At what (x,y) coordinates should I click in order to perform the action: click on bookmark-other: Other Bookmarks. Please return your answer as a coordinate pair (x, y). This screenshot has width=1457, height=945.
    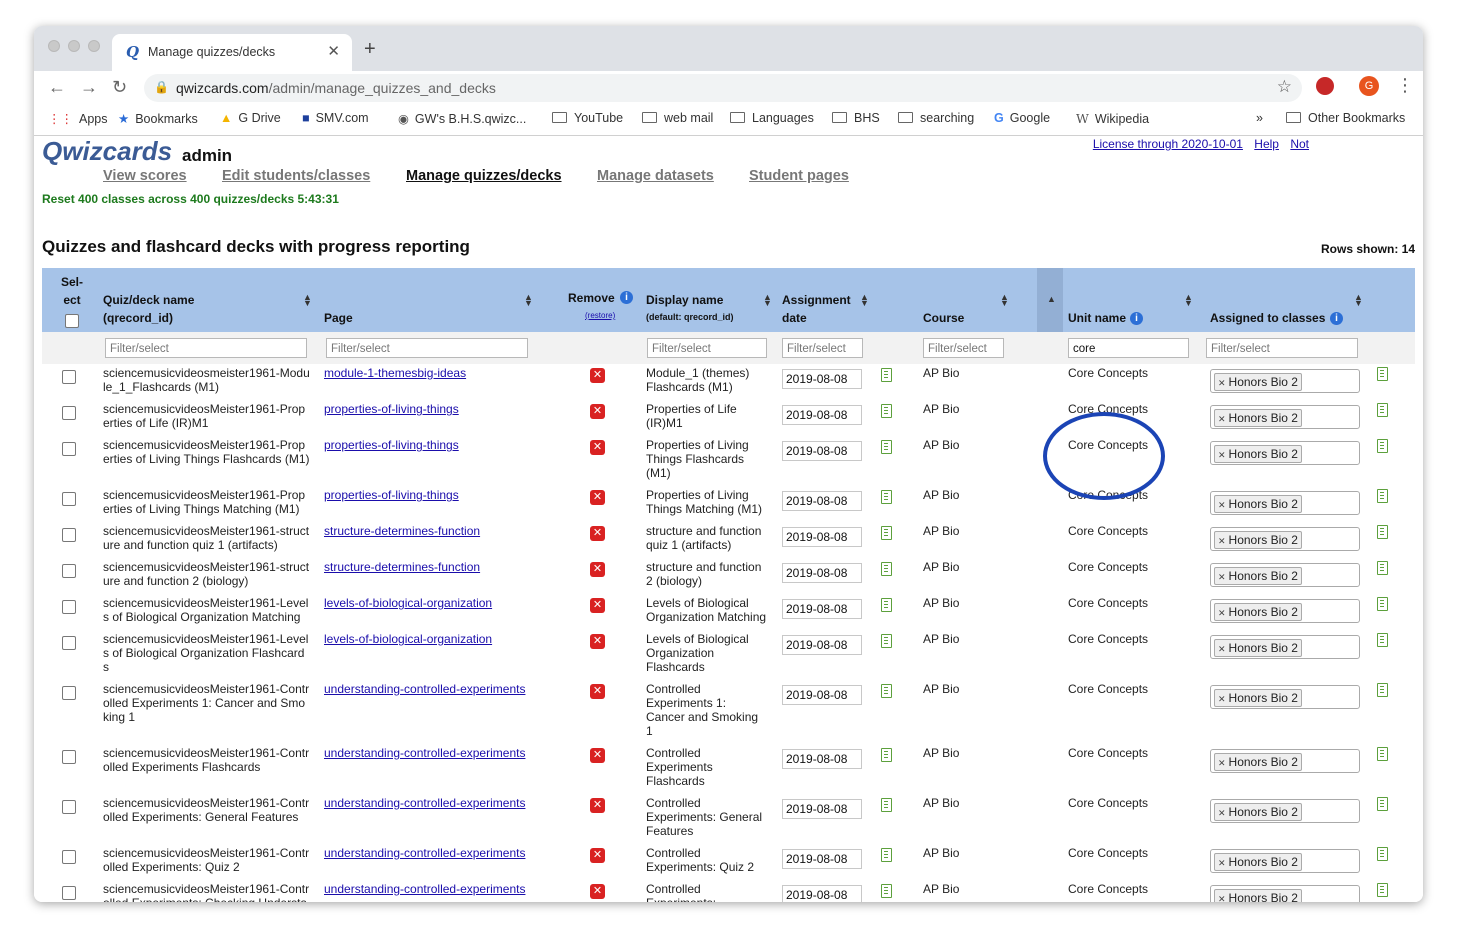
    Looking at the image, I should click on (1345, 118).